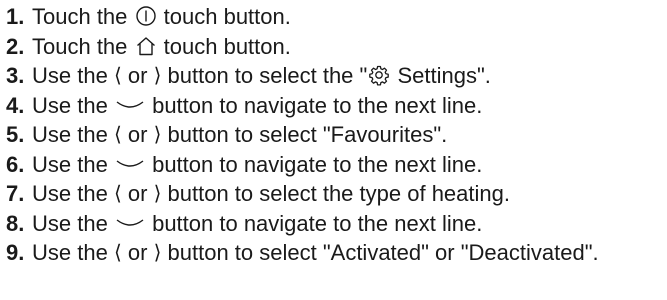 Image resolution: width=667 pixels, height=300 pixels. I want to click on gear-icon, so click(379, 75).